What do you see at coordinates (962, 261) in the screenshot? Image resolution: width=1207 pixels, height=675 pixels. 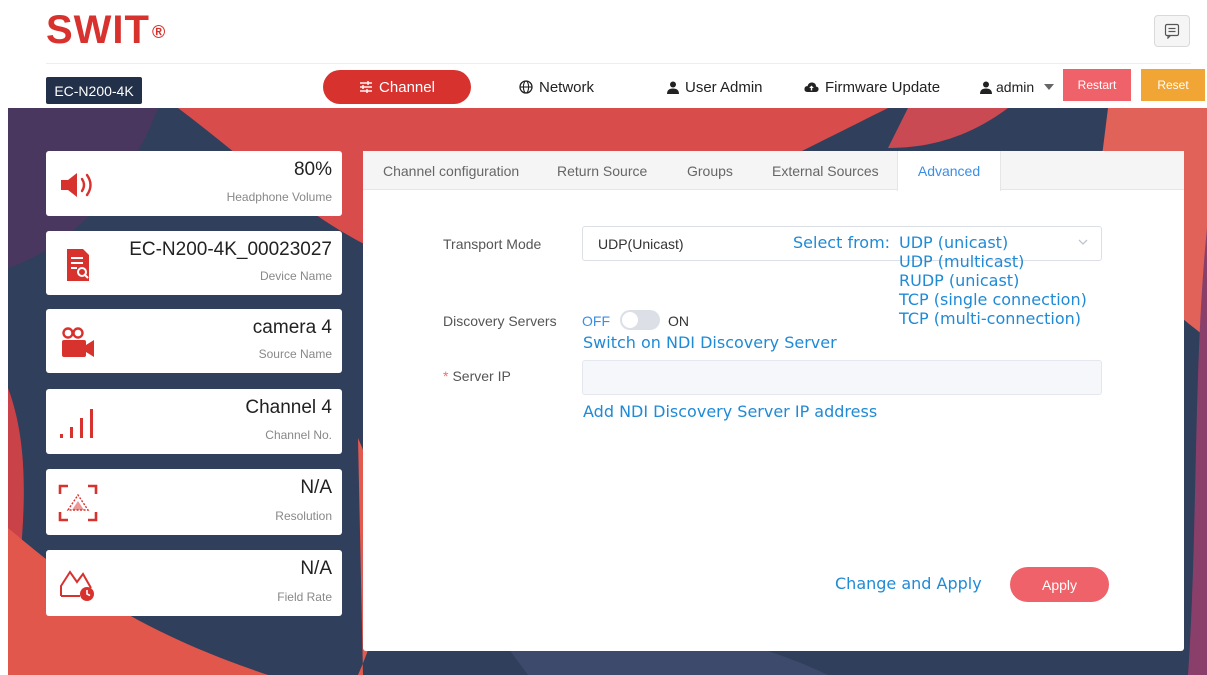 I see `option-annotation: UDP (multicast)` at bounding box center [962, 261].